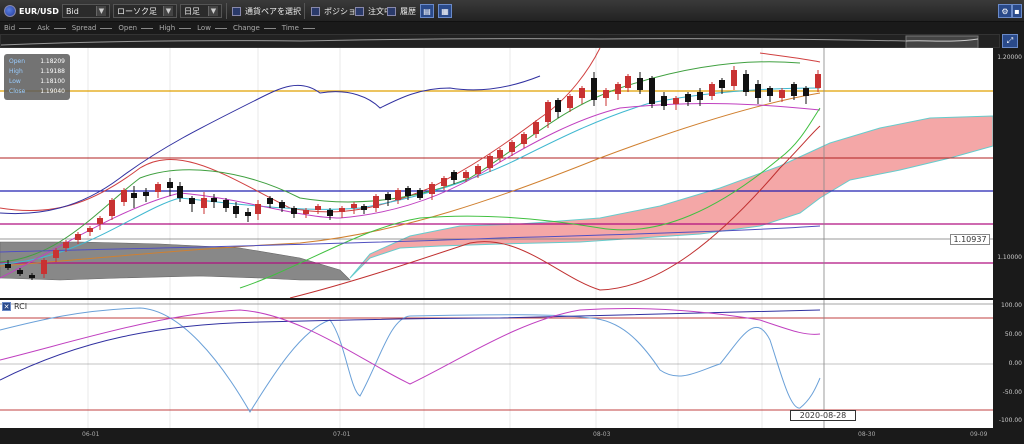  Describe the element at coordinates (500, 41) in the screenshot. I see `navigator-strip` at that location.